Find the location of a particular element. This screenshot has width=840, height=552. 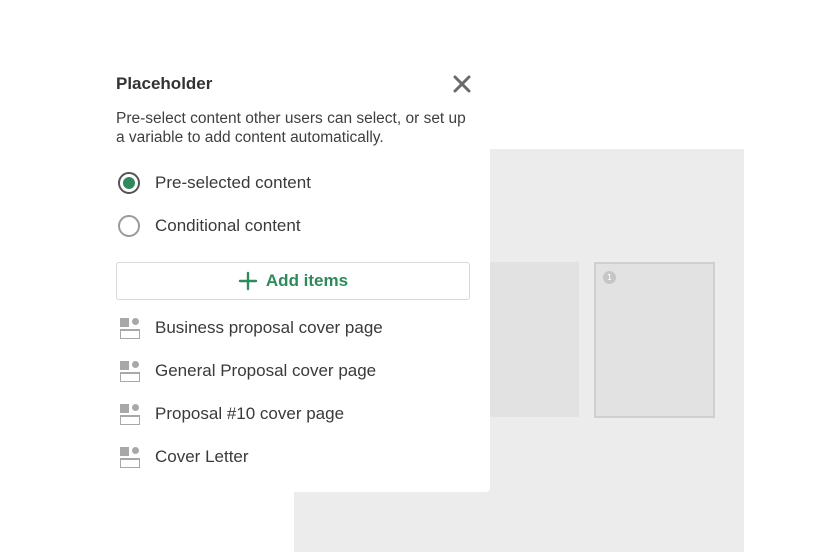

list-item: Proposal #10 cover page is located at coordinates (295, 414).